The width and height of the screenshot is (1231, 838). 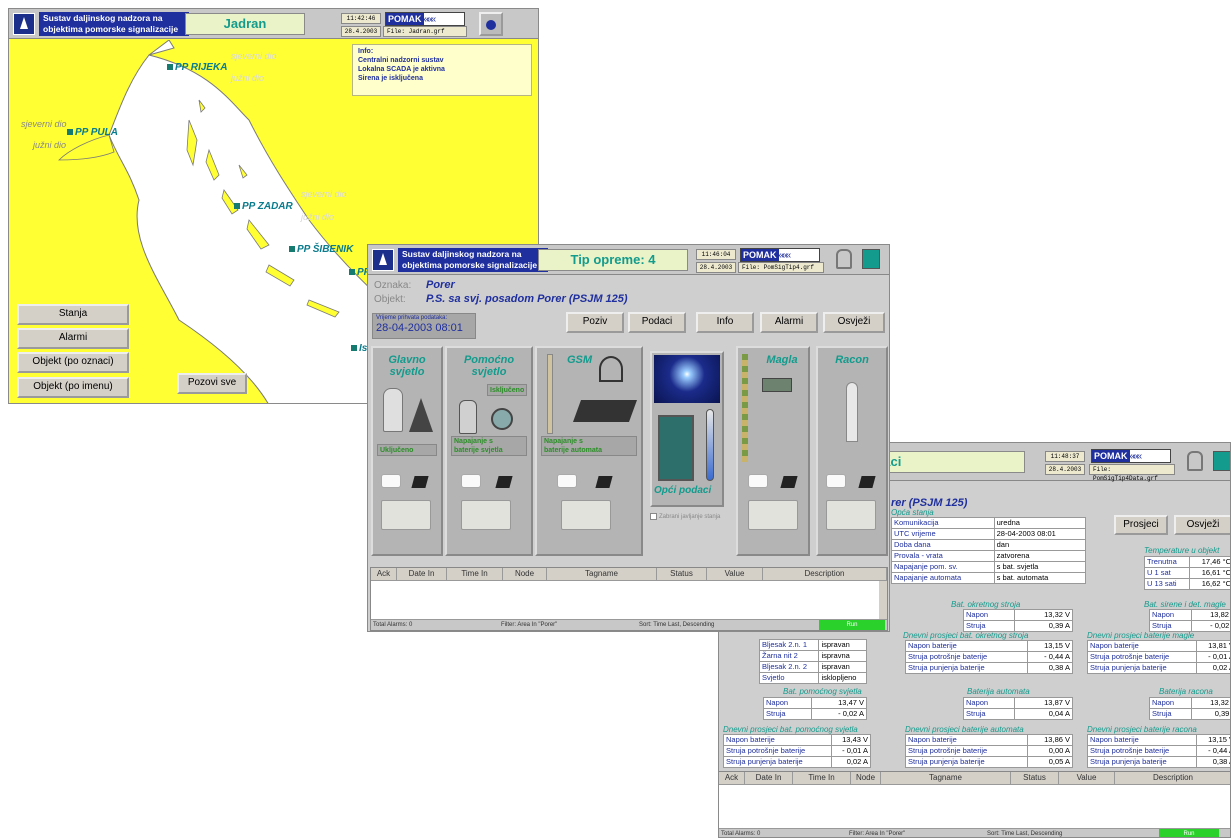 What do you see at coordinates (883, 601) in the screenshot?
I see `alarm-scrollbar` at bounding box center [883, 601].